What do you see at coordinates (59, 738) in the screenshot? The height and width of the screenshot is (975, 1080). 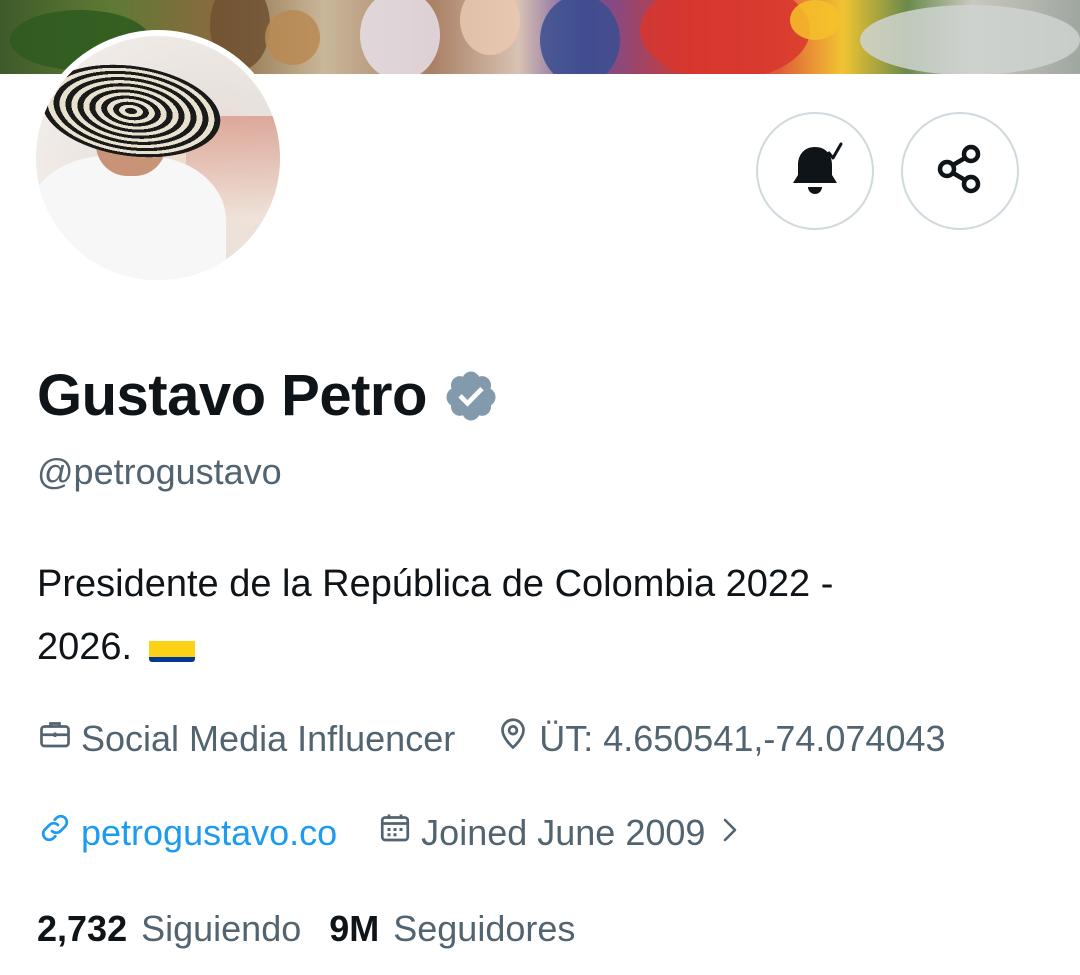 I see `briefcase-icon` at bounding box center [59, 738].